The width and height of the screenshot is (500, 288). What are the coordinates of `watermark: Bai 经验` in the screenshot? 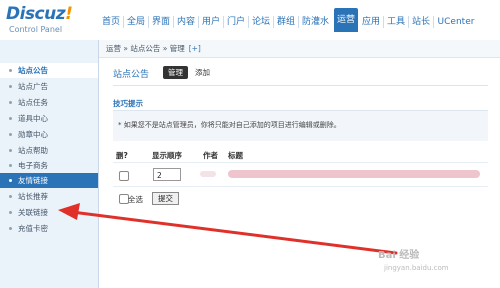 It's located at (399, 255).